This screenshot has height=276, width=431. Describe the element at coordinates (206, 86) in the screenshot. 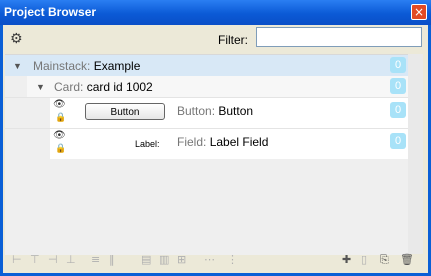

I see `tree-row-card: ▼ Card: card id 1002 0` at that location.